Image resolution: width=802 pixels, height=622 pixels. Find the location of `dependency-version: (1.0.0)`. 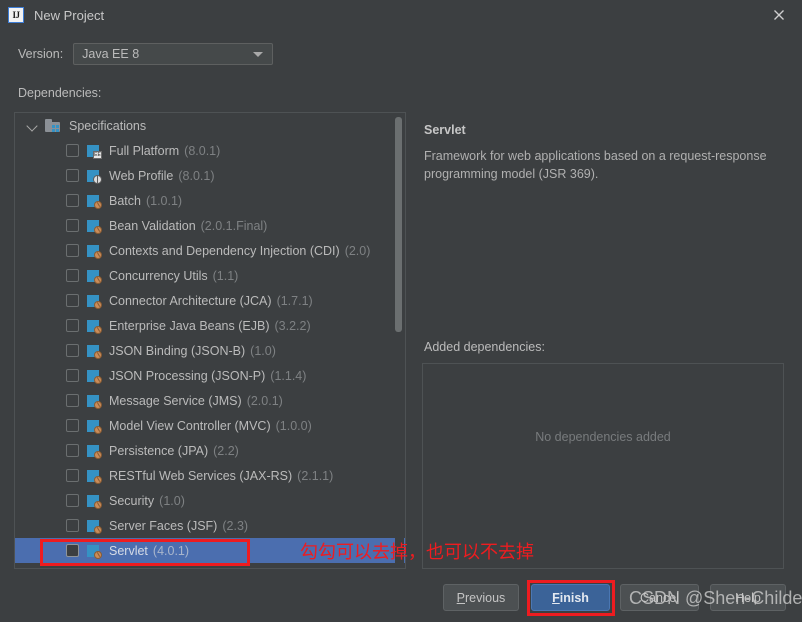

dependency-version: (1.0.0) is located at coordinates (293, 425).